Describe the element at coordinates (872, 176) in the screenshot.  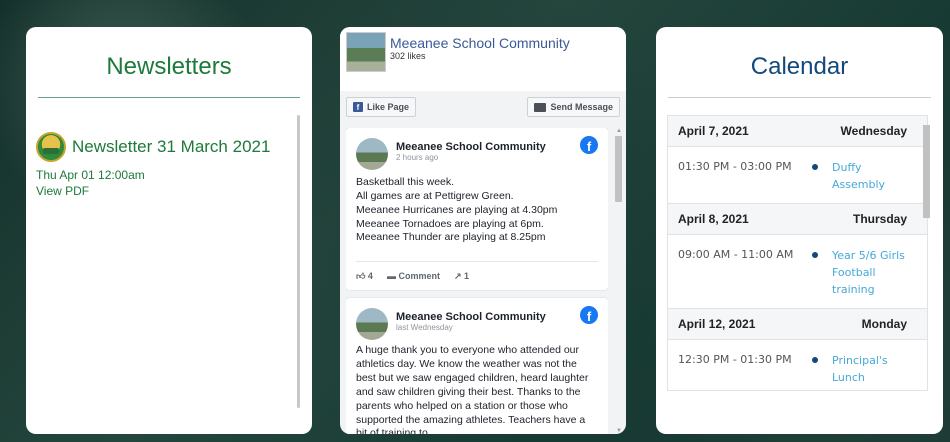
I see `event-link: Duffy Assembly` at that location.